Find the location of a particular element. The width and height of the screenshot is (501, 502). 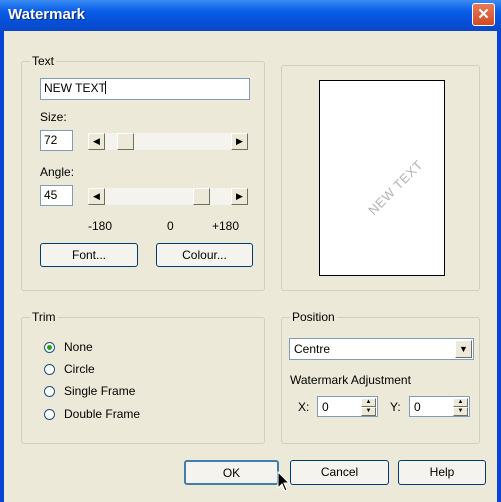

text-caret is located at coordinates (105, 87).